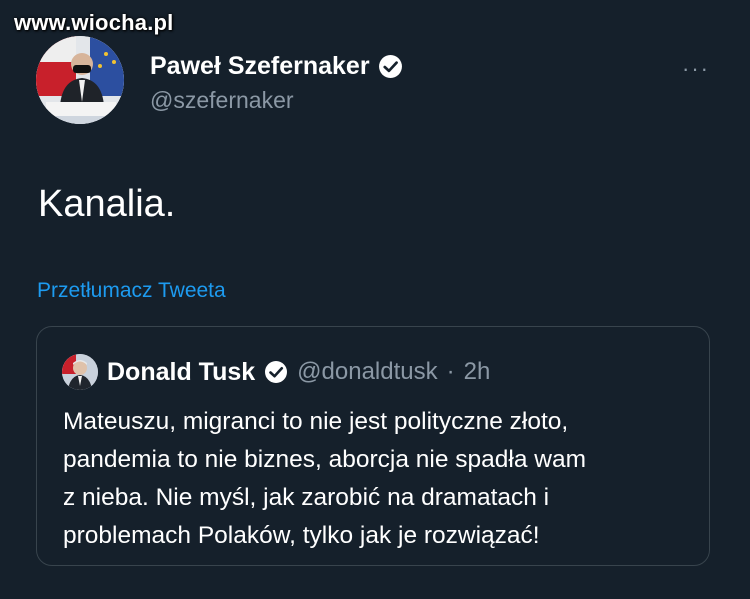 The height and width of the screenshot is (599, 750). What do you see at coordinates (131, 291) in the screenshot?
I see `translate-tweet-link: Przetłumacz Tweeta` at bounding box center [131, 291].